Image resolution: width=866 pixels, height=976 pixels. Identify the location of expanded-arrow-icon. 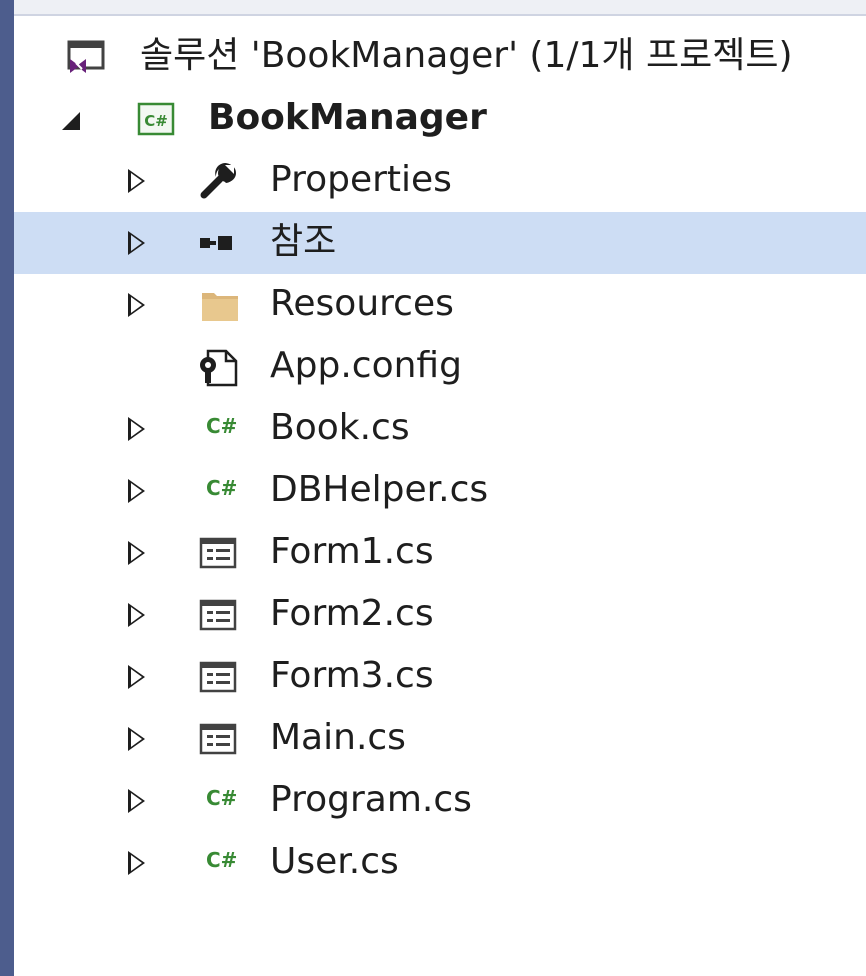
(71, 121).